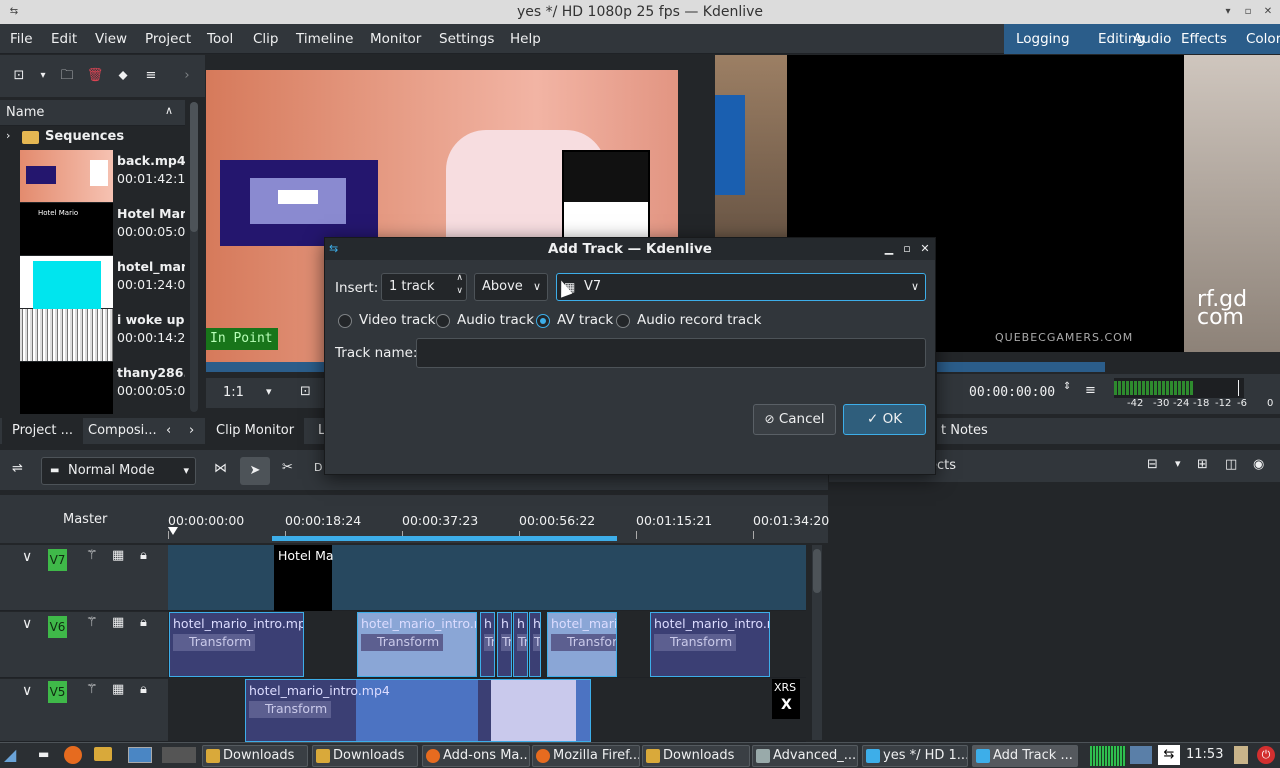  Describe the element at coordinates (194, 257) in the screenshot. I see `bin-scrollbar` at that location.